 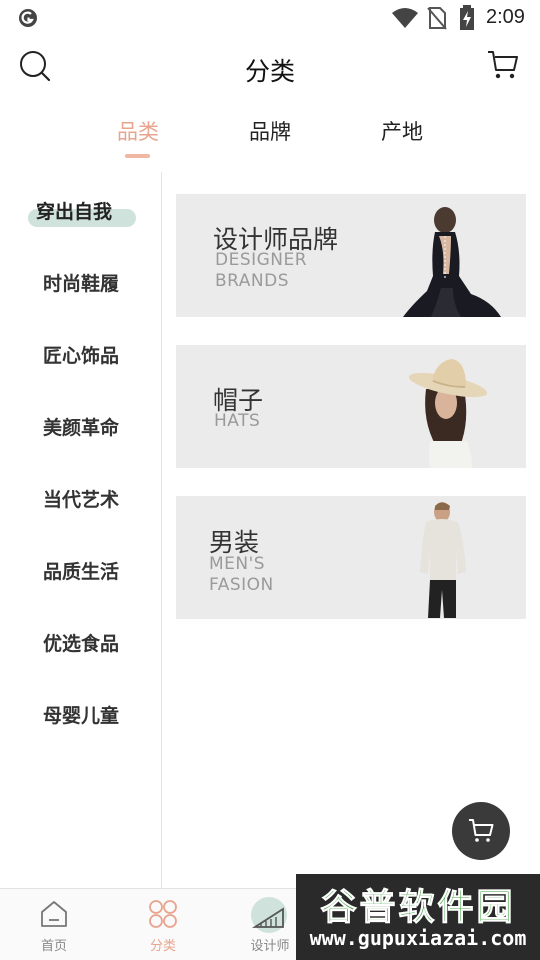 I want to click on sidebar-item-wear-yourself: 穿出自我, so click(x=77, y=210).